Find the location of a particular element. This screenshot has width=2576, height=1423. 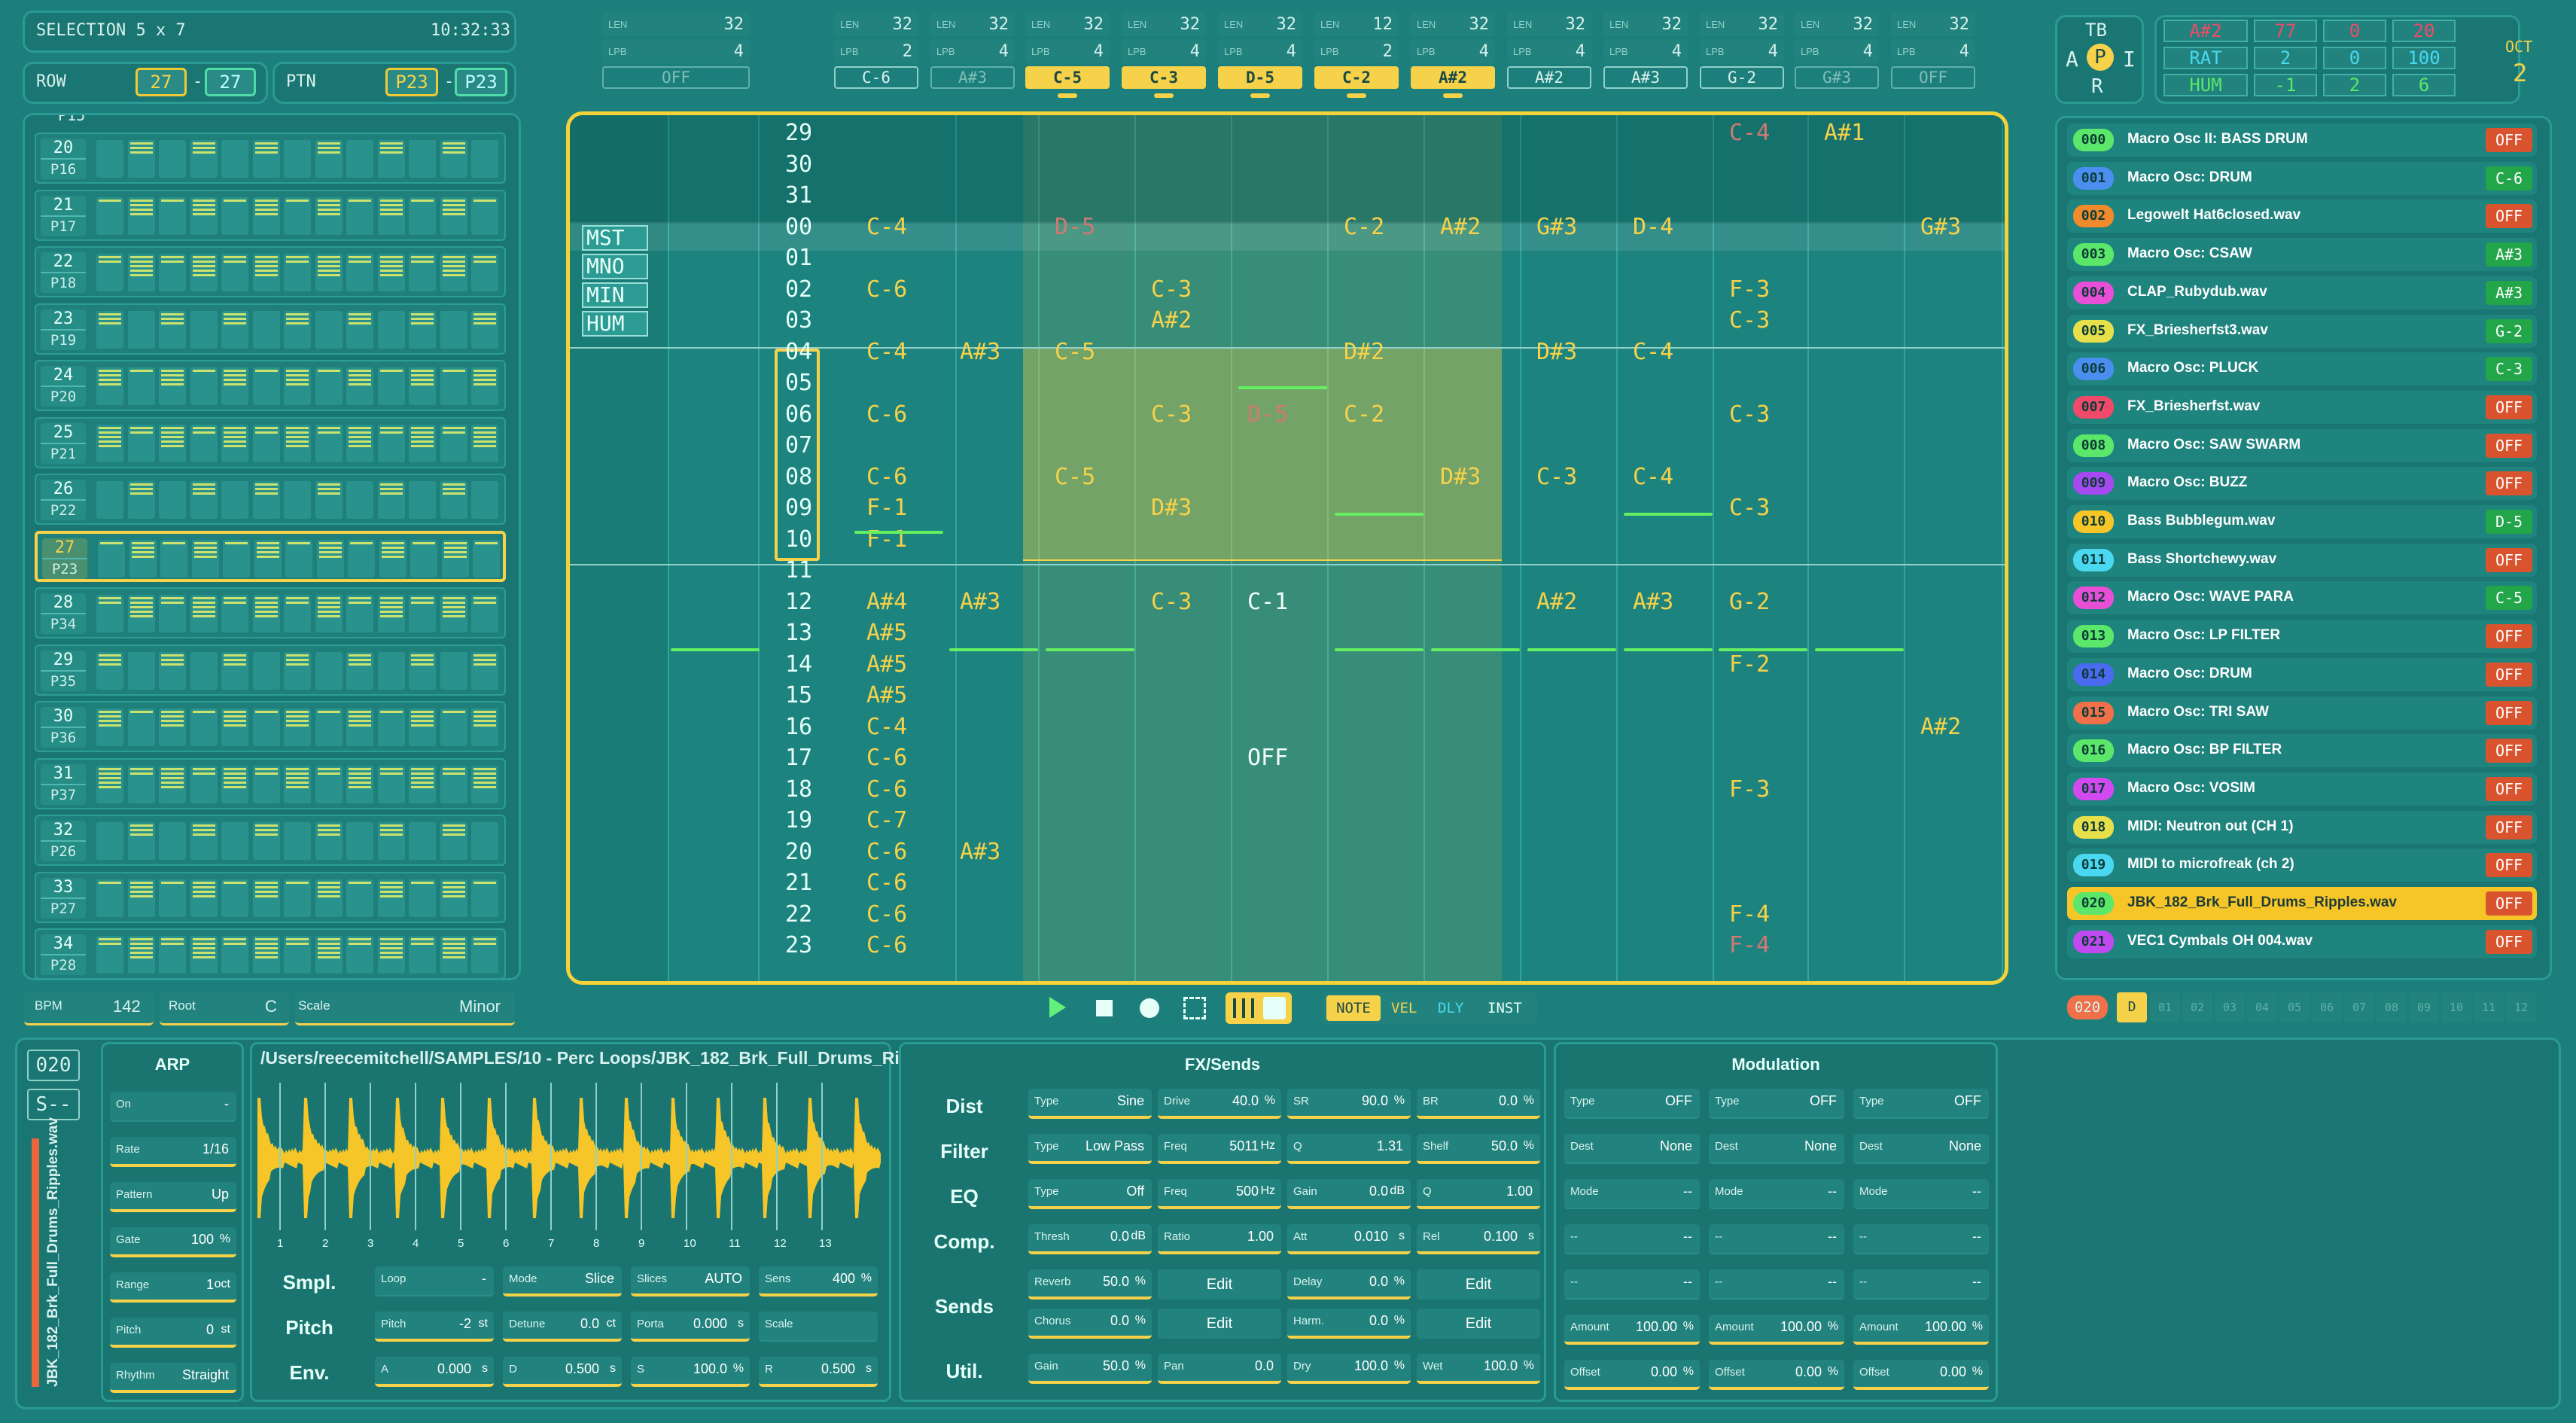

harm-edit-button: Edit is located at coordinates (1479, 1324).